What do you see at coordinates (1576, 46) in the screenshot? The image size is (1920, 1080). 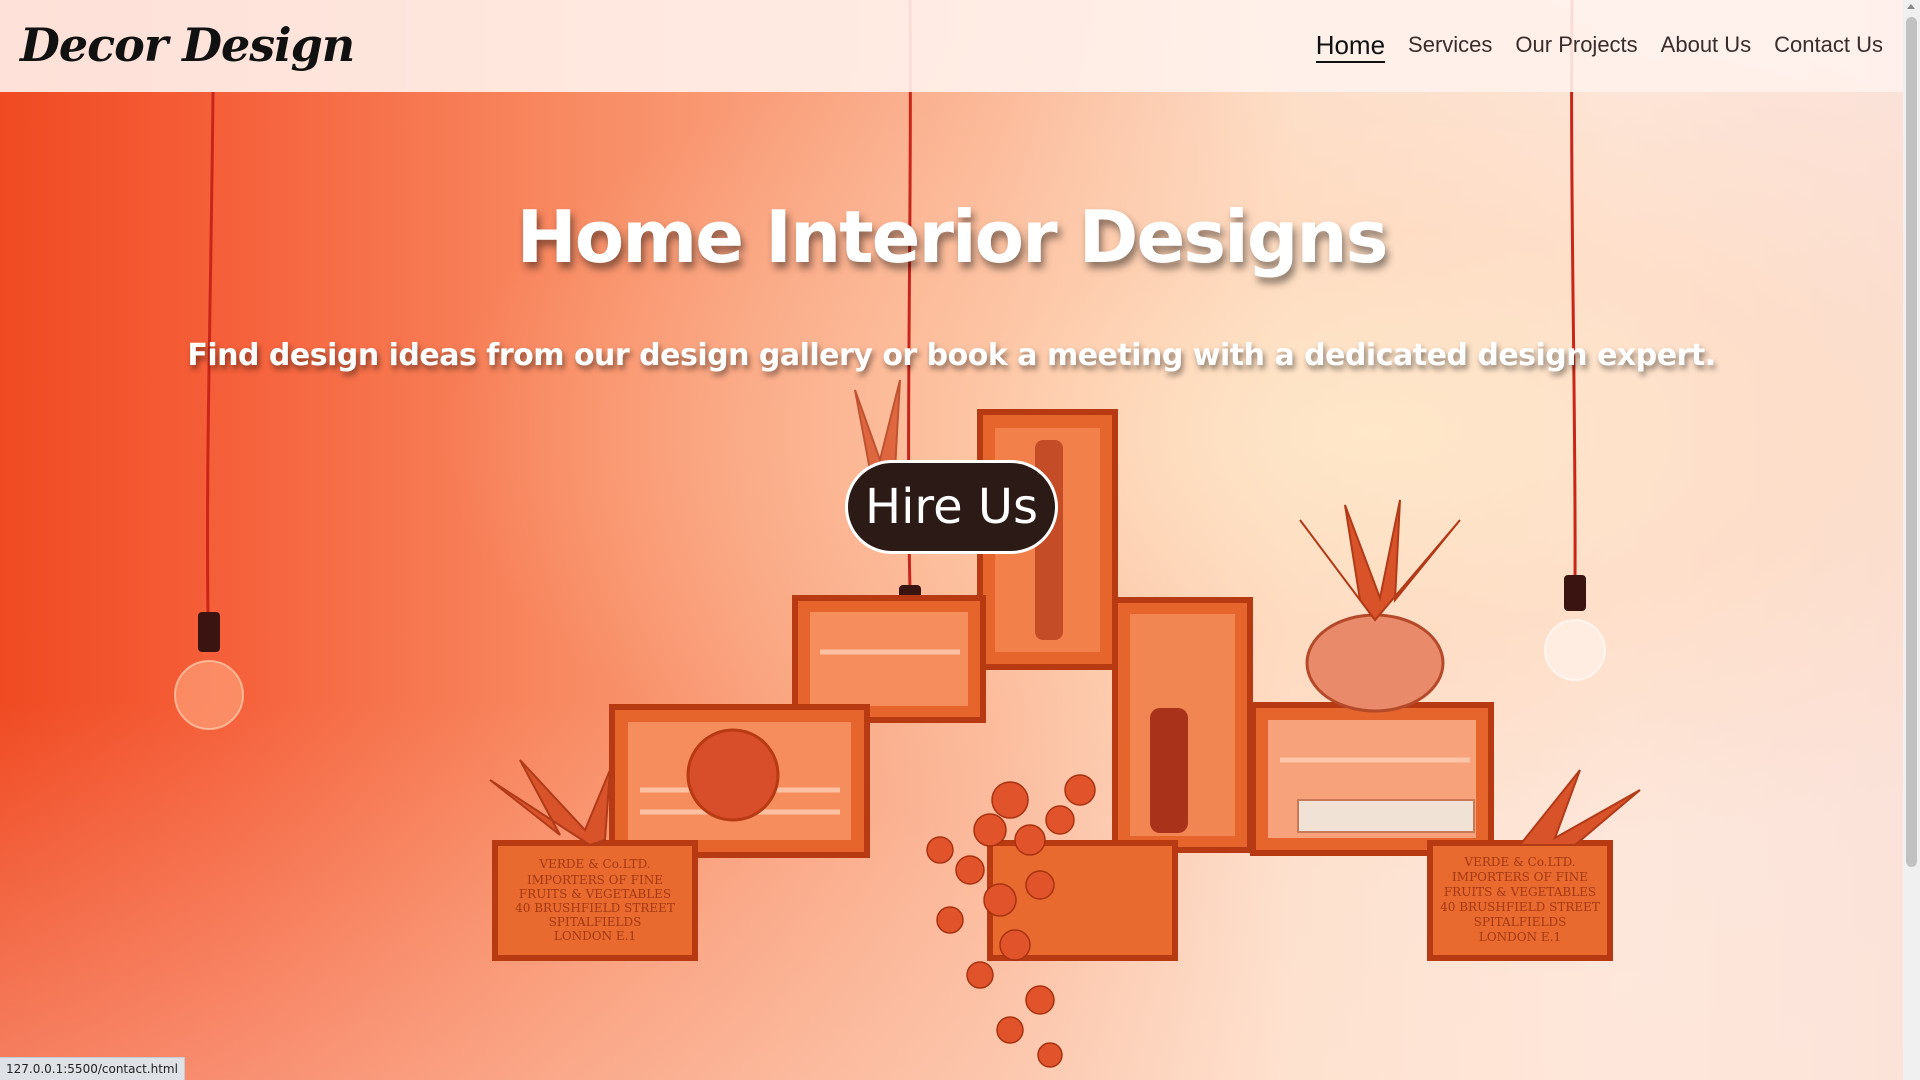 I see `nav-our-projects-link: Our Projects` at bounding box center [1576, 46].